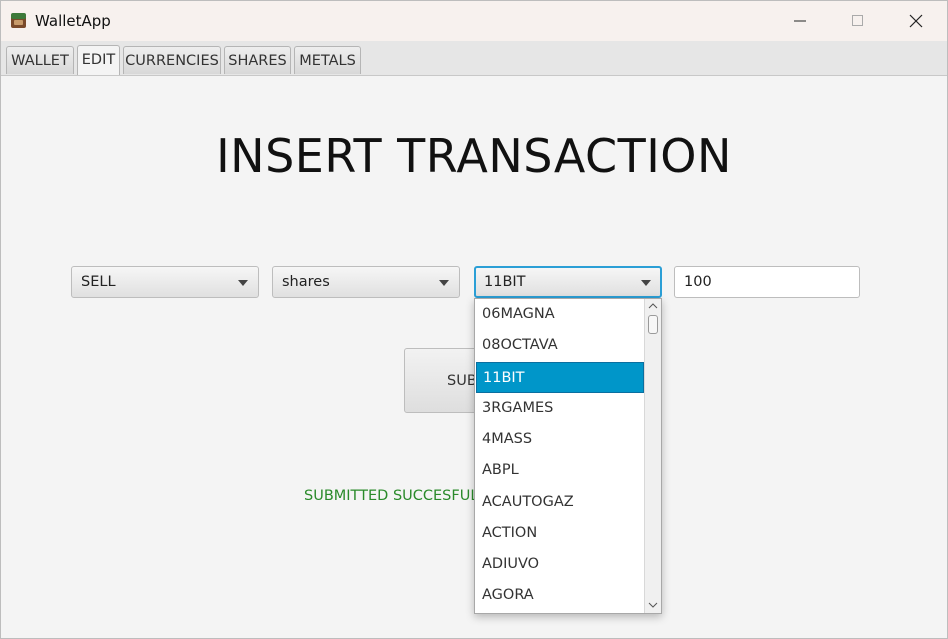 This screenshot has width=948, height=639. Describe the element at coordinates (560, 564) in the screenshot. I see `dropdown-option: ADIUVO` at that location.